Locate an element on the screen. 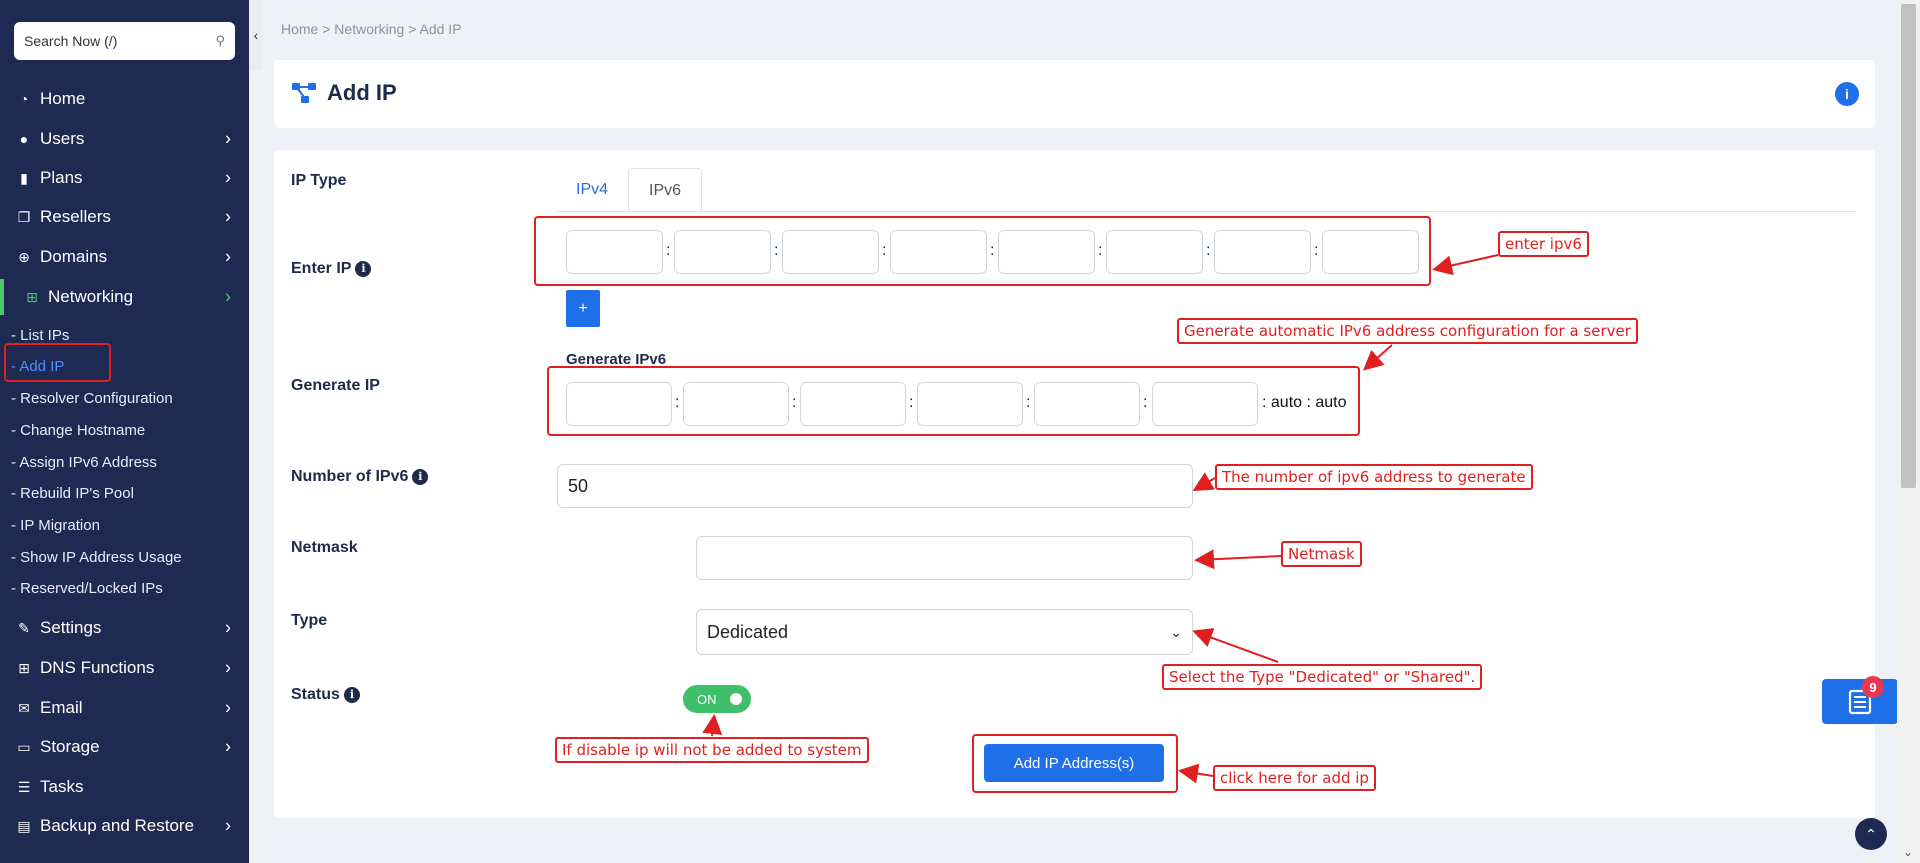  status-label-text: Status is located at coordinates (315, 694).